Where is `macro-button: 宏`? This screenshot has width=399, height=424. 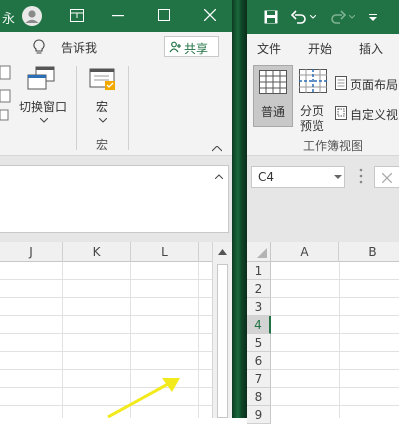 macro-button: 宏 is located at coordinates (103, 98).